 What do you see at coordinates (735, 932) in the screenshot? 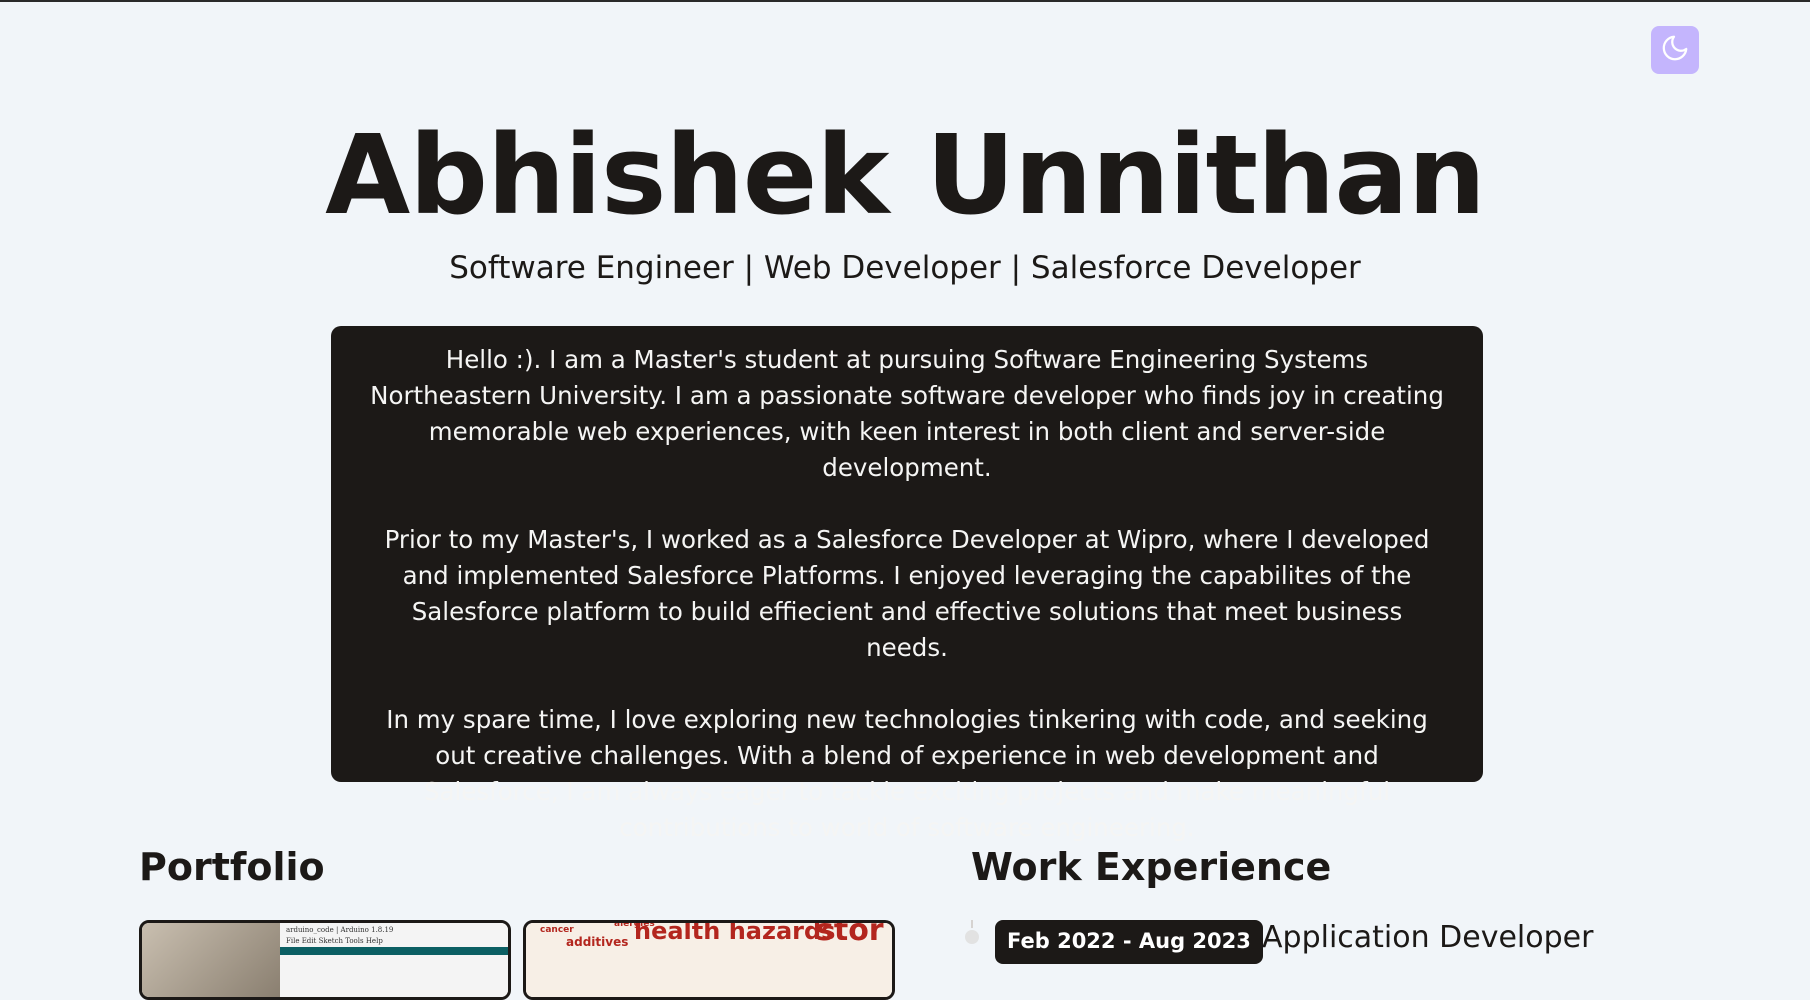
I see `wordcloud-word: health hazards` at bounding box center [735, 932].